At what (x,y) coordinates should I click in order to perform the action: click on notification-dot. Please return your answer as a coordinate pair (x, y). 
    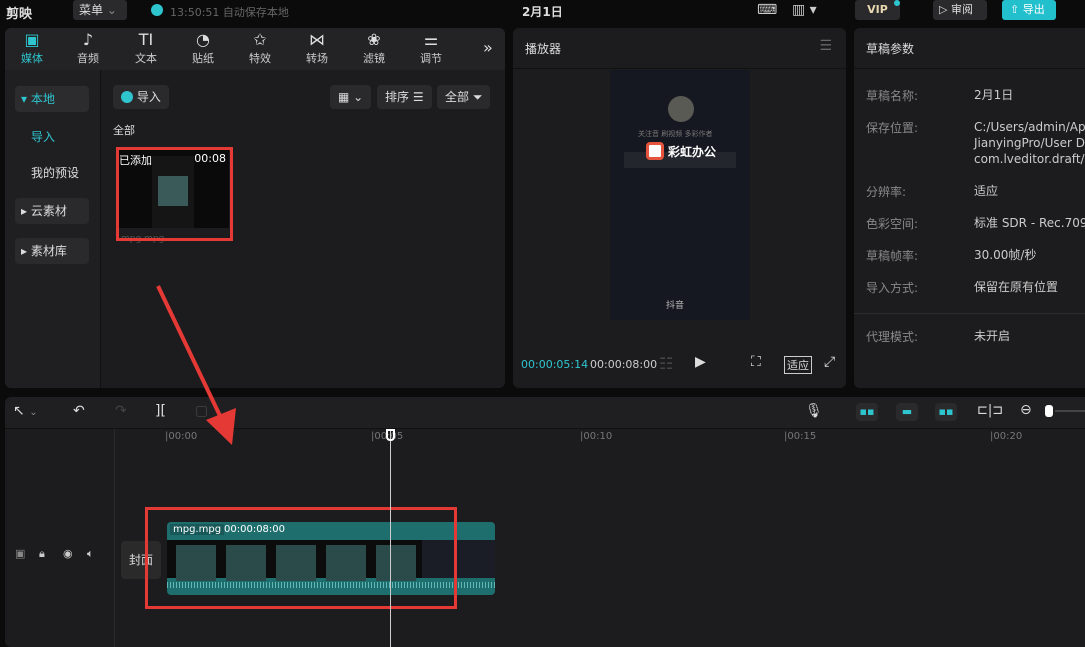
    Looking at the image, I should click on (897, 3).